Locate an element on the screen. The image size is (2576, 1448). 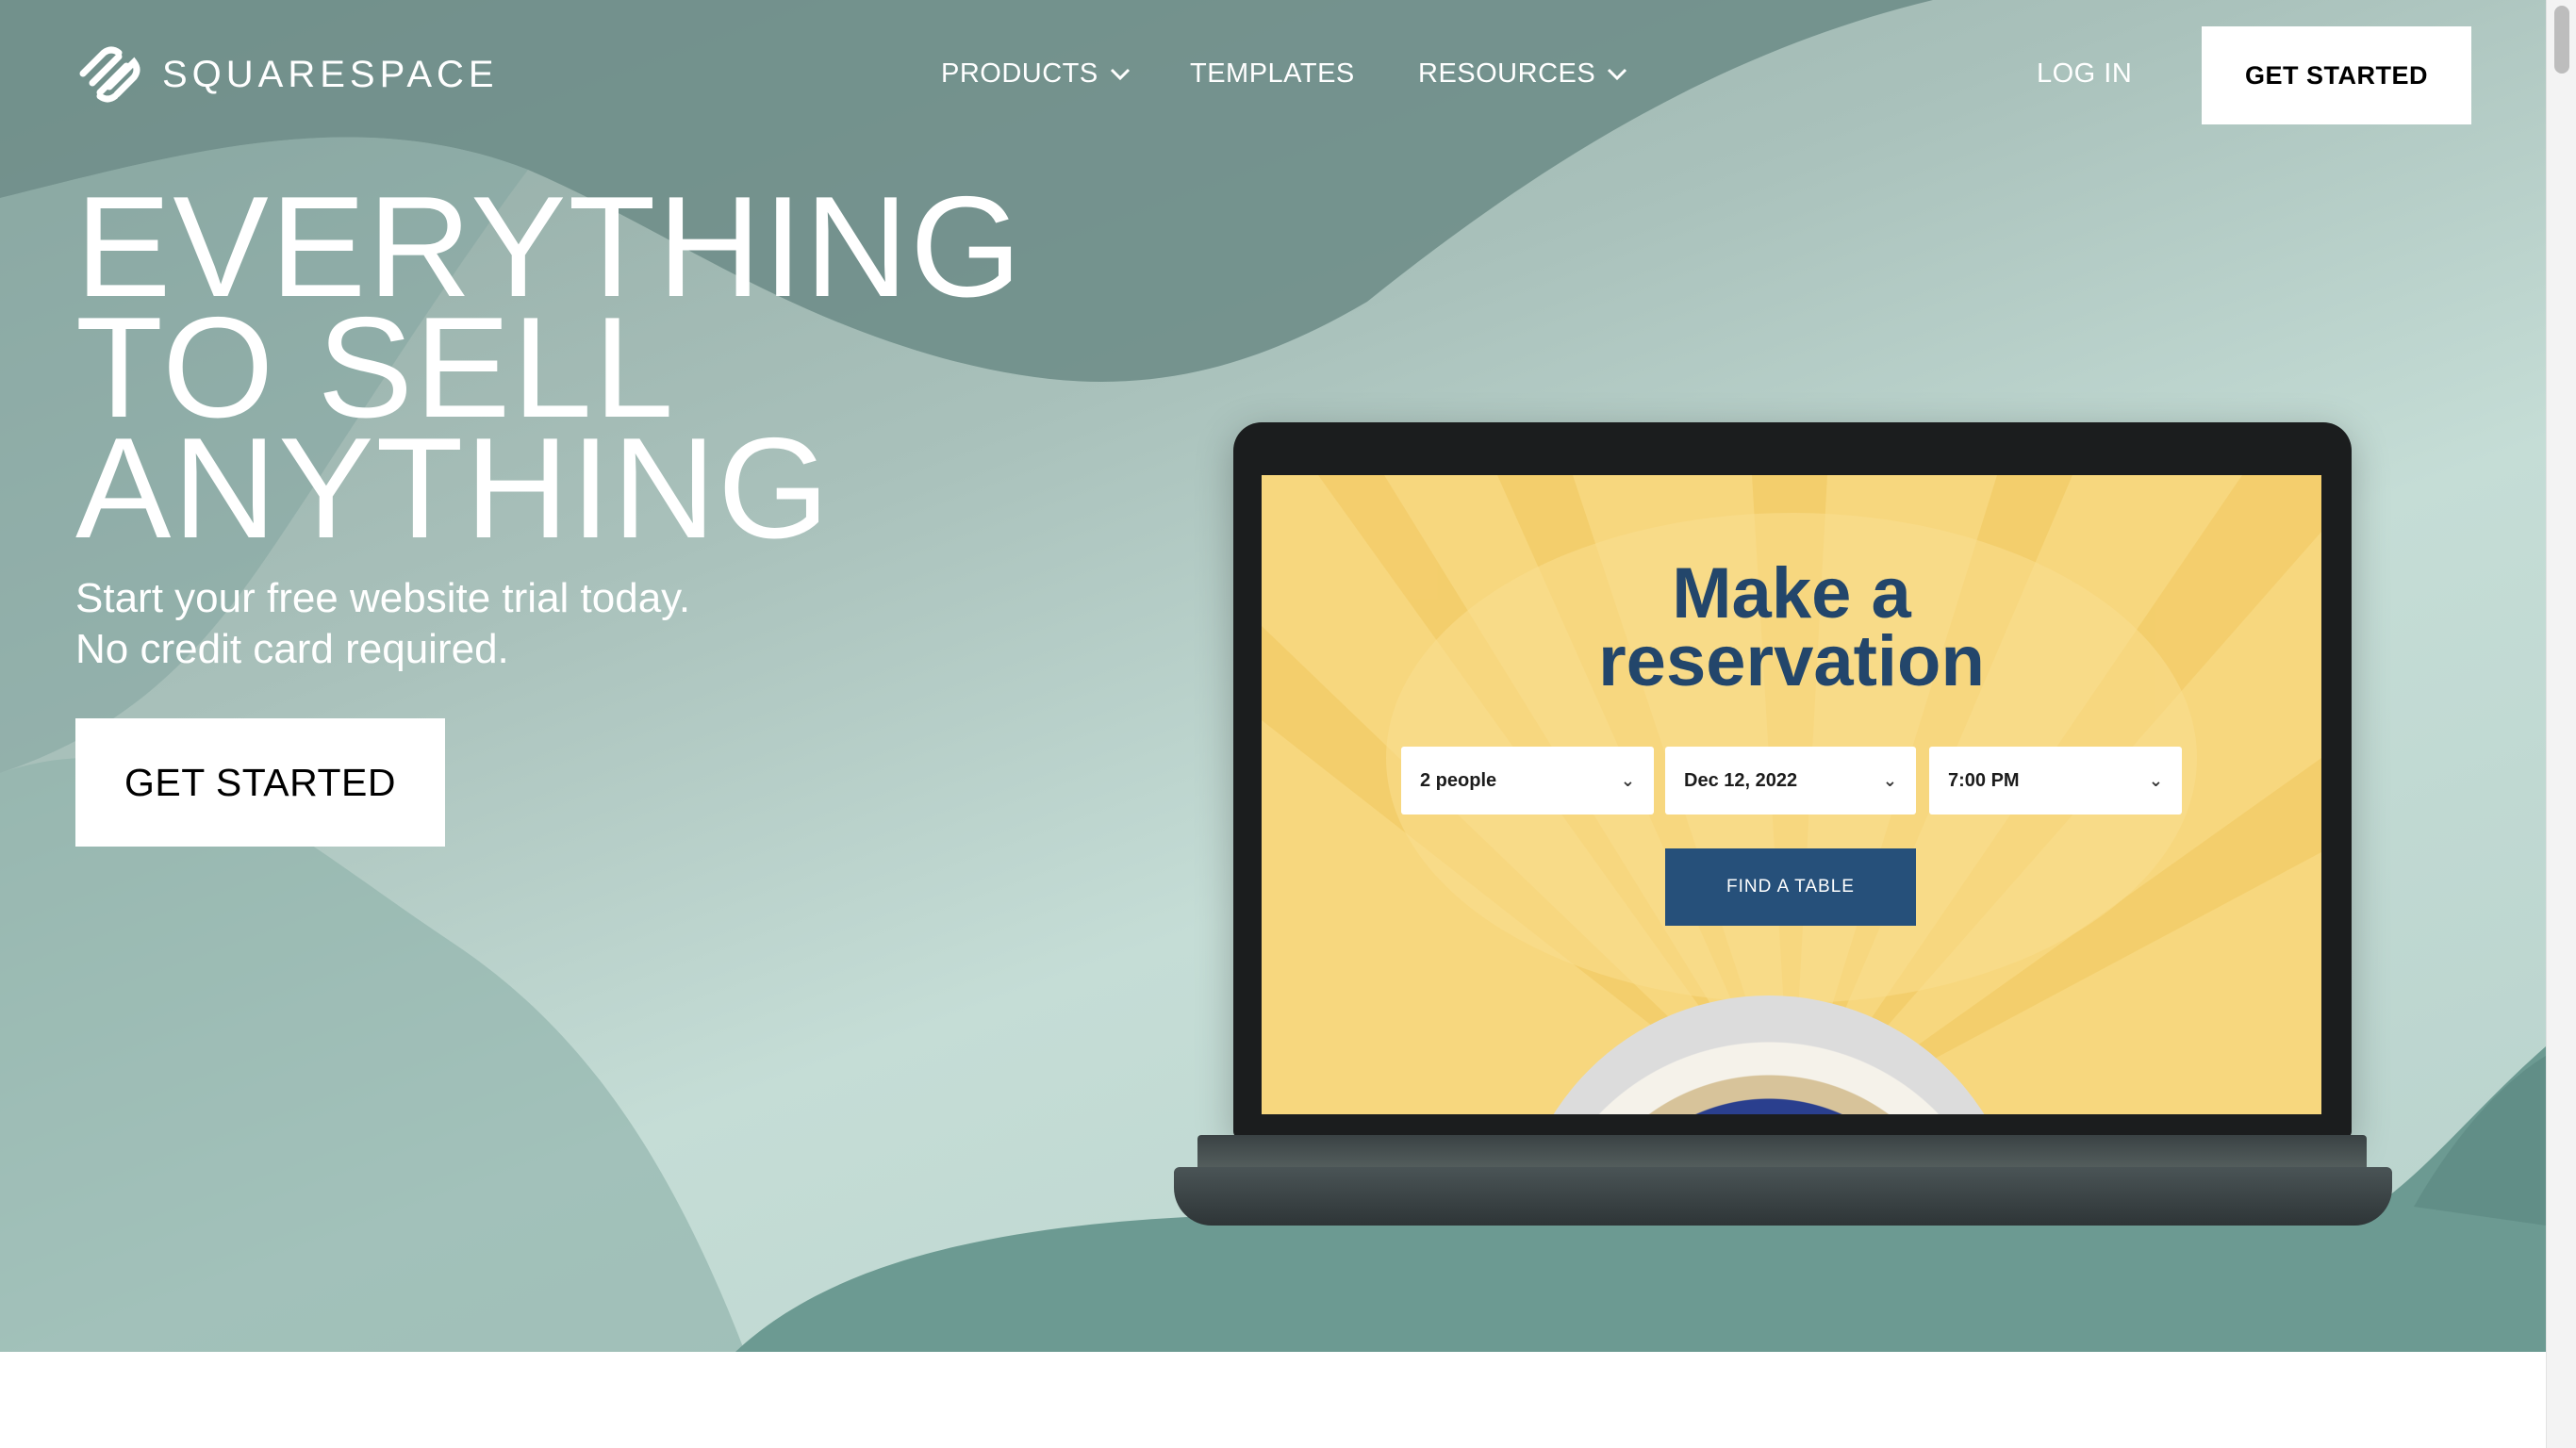
reservation-title-line-2: reservation is located at coordinates (1791, 661).